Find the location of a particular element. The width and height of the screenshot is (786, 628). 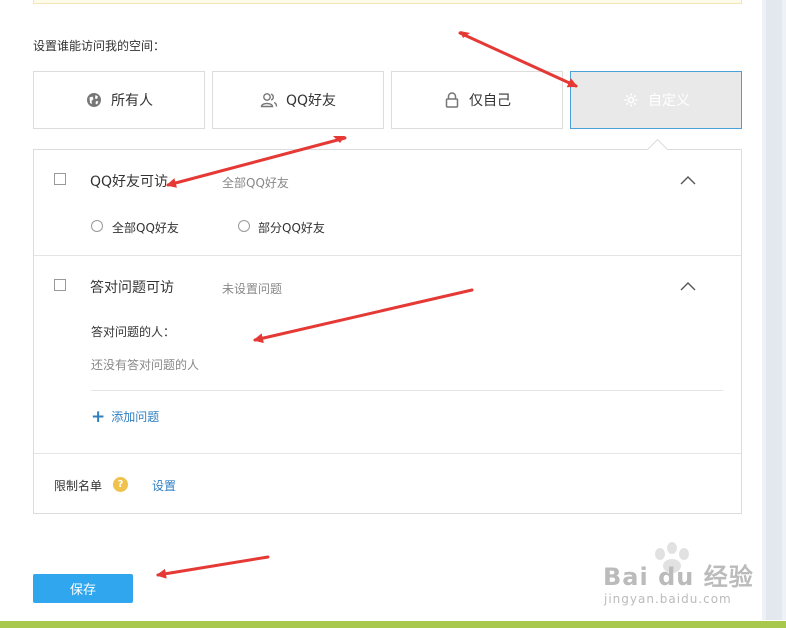

radio-all-friends is located at coordinates (97, 226).